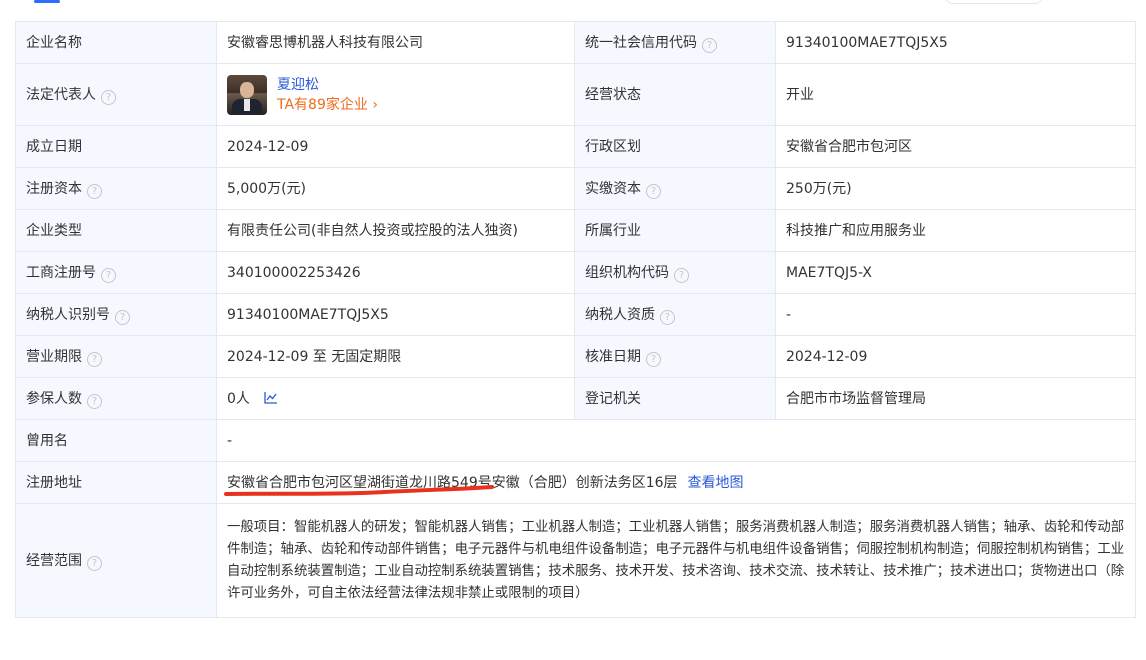 The image size is (1146, 660). I want to click on label-business-scope: 经营范围?, so click(116, 560).